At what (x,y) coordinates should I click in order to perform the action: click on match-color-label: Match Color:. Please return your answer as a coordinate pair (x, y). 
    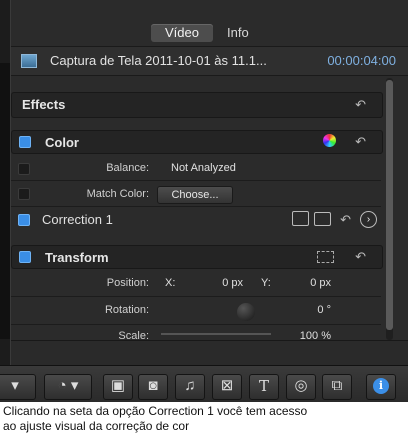
    Looking at the image, I should click on (117, 194).